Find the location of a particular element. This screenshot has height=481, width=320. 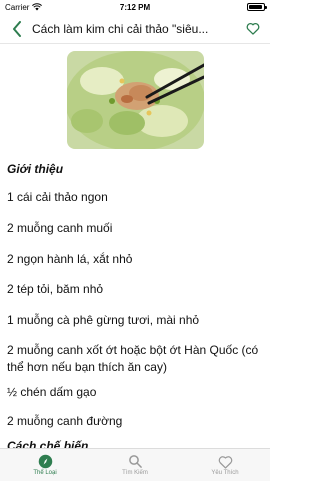

back-button is located at coordinates (17, 29).